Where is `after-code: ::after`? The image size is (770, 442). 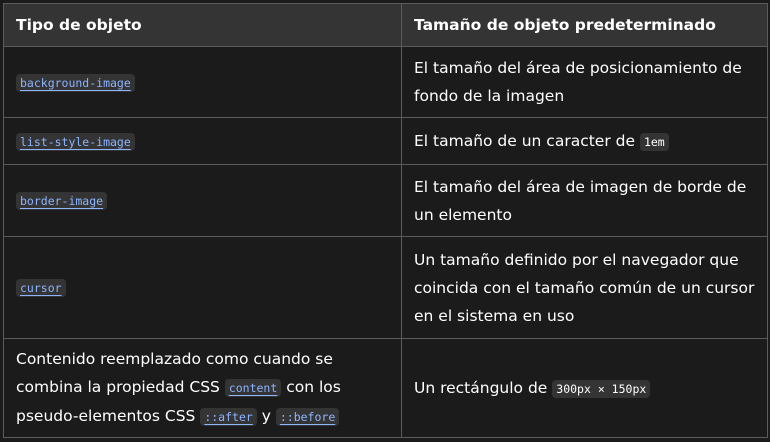 after-code: ::after is located at coordinates (228, 417).